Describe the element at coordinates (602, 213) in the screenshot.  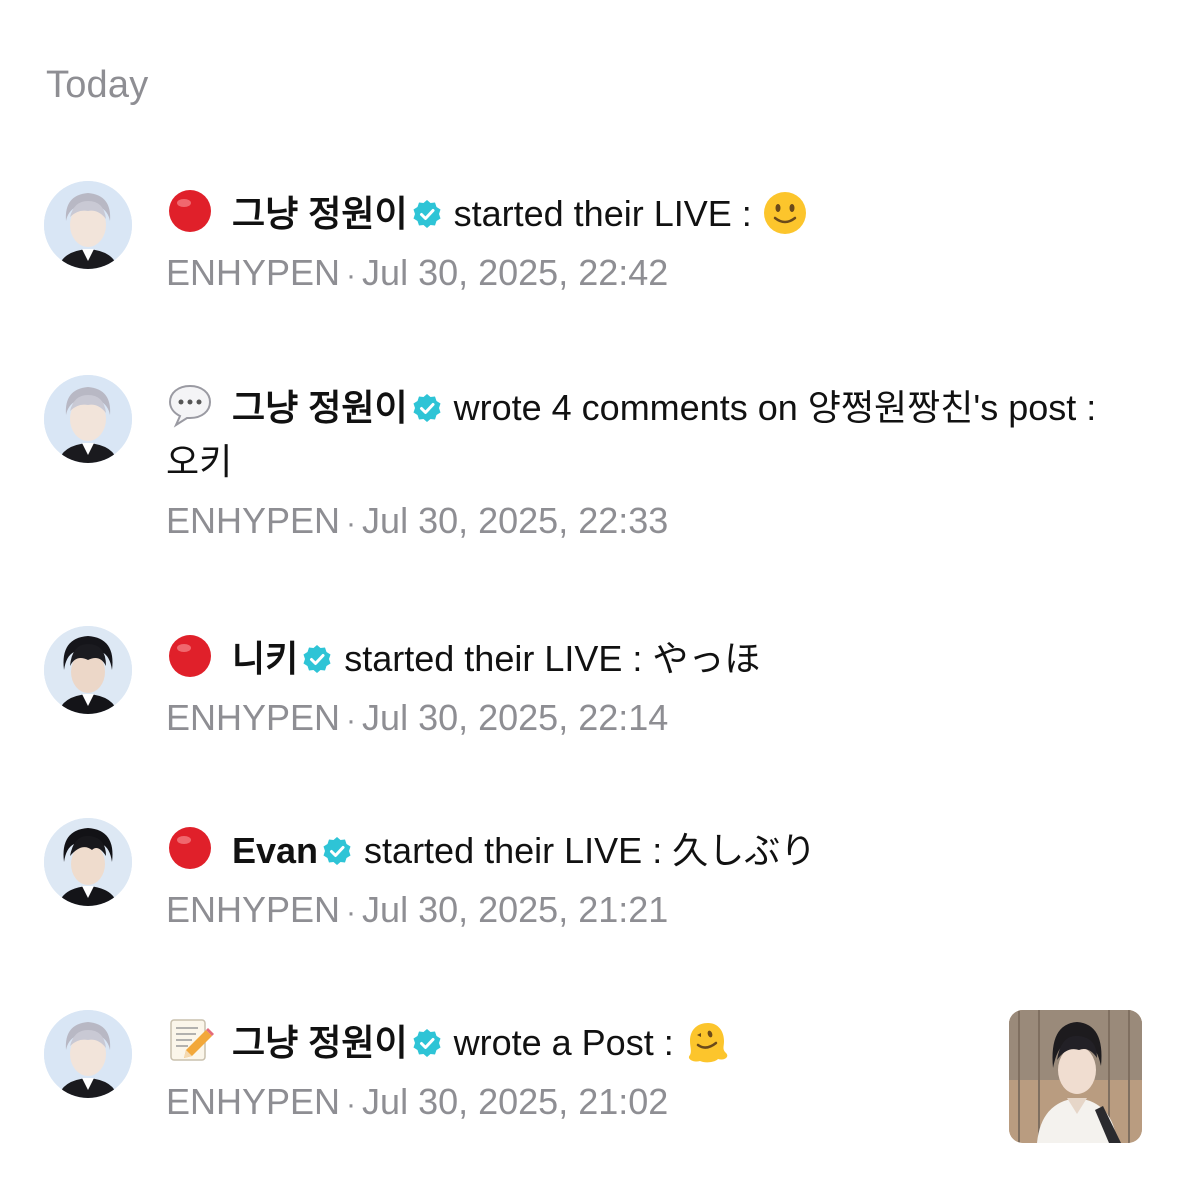
I see `action-text: started their LIVE :` at that location.